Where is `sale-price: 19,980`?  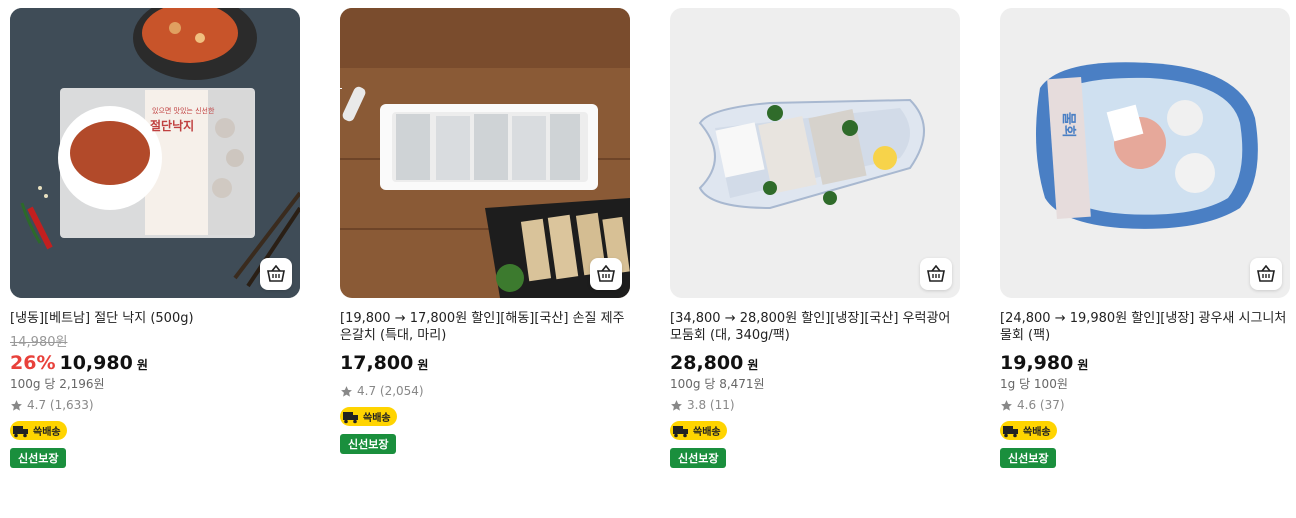
sale-price: 19,980 is located at coordinates (1037, 363).